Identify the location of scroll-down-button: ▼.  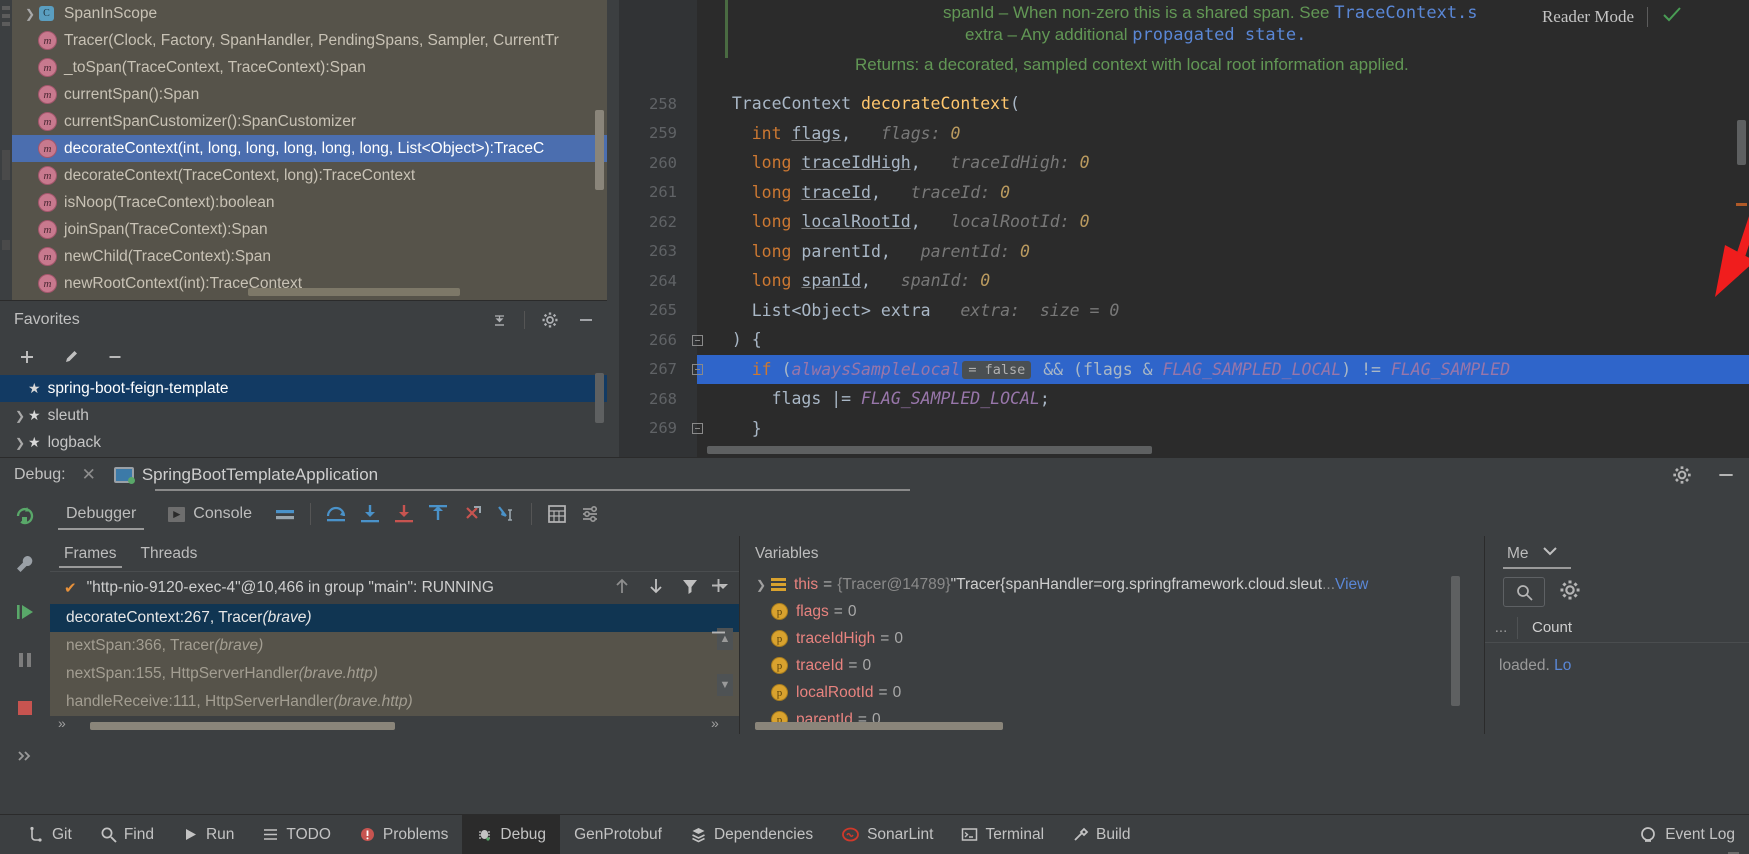
(725, 685).